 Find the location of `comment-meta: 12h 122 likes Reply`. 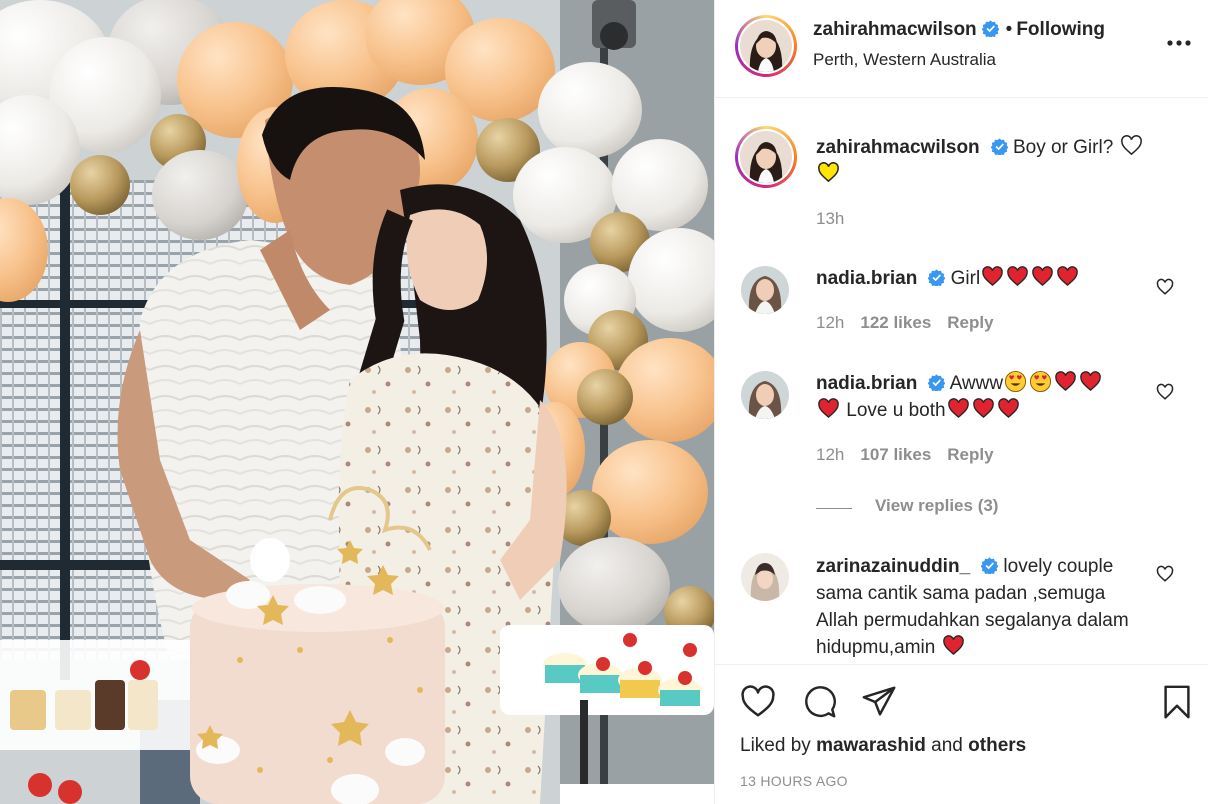

comment-meta: 12h 122 likes Reply is located at coordinates (913, 323).